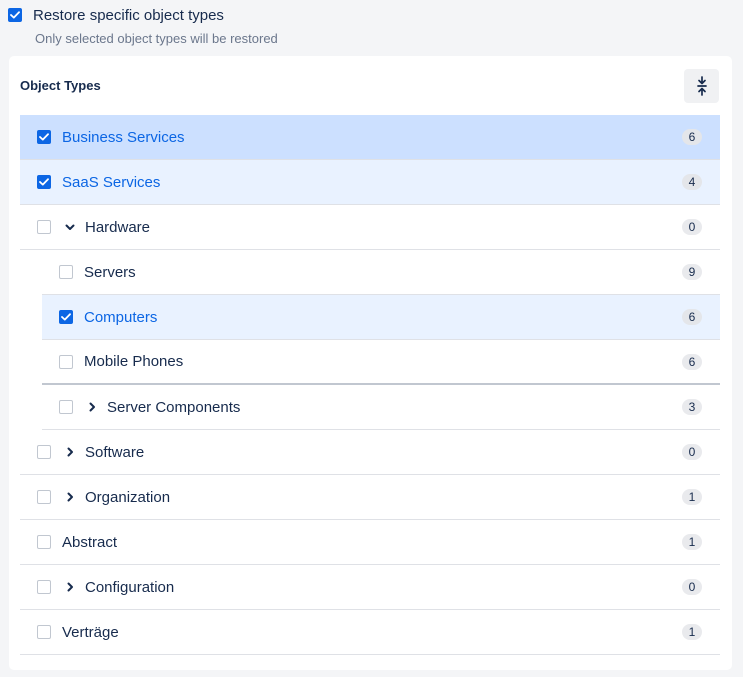 This screenshot has height=677, width=743. What do you see at coordinates (370, 632) in the screenshot?
I see `object-type-row-vertraege: Verträge 1` at bounding box center [370, 632].